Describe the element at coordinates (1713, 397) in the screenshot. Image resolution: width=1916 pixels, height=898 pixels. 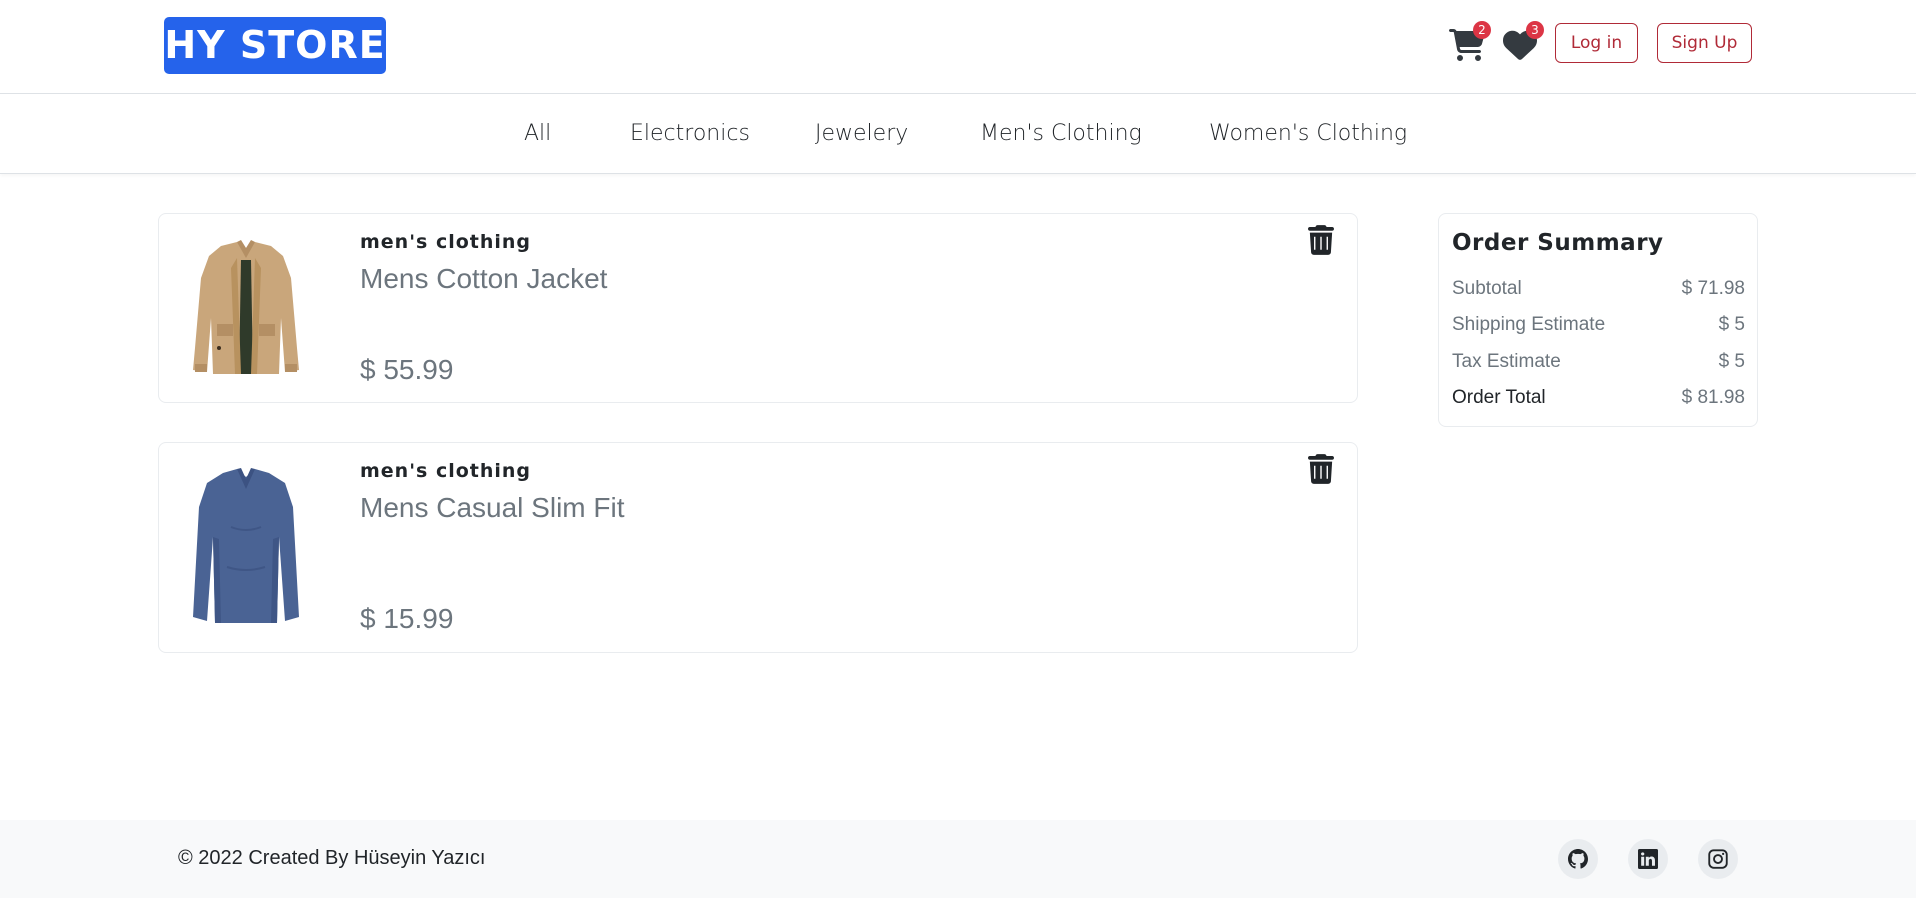
I see `summary-value: $ 81.98` at that location.